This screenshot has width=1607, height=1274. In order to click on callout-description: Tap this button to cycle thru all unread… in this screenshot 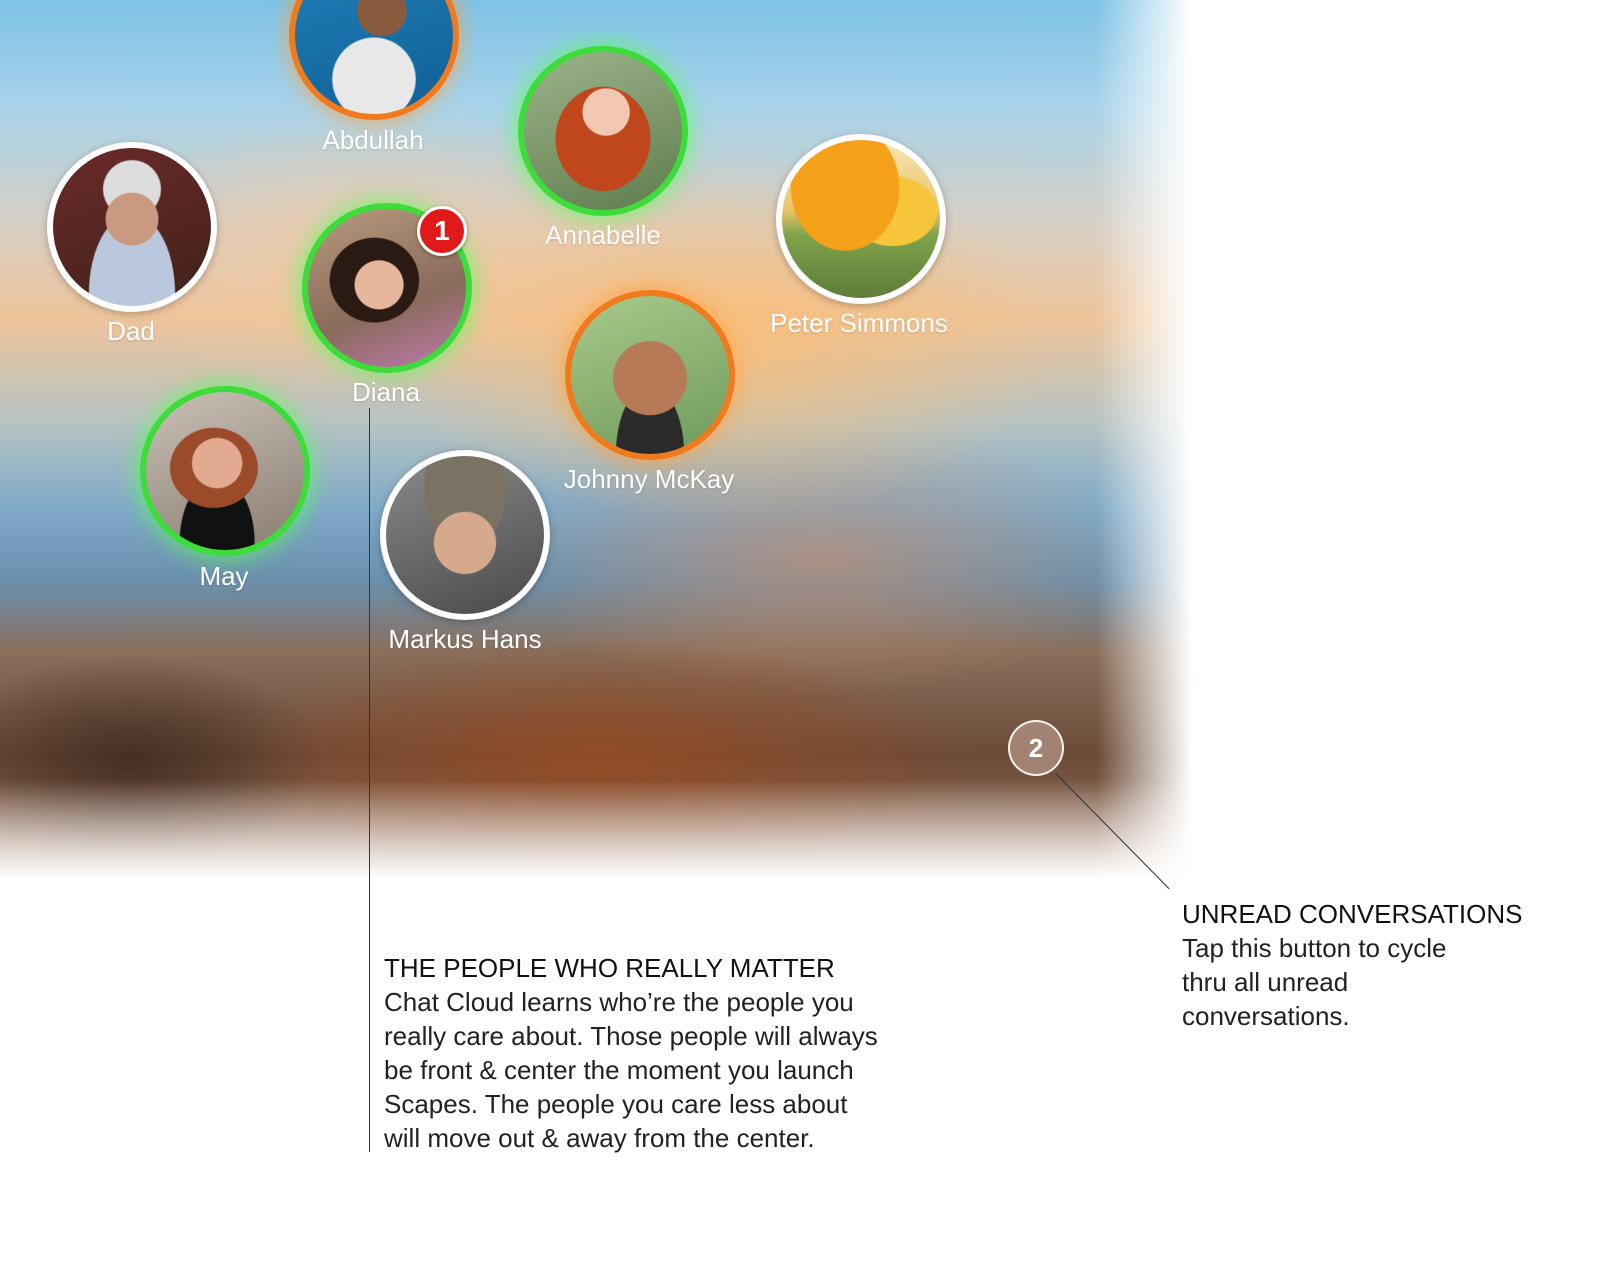, I will do `click(1314, 982)`.